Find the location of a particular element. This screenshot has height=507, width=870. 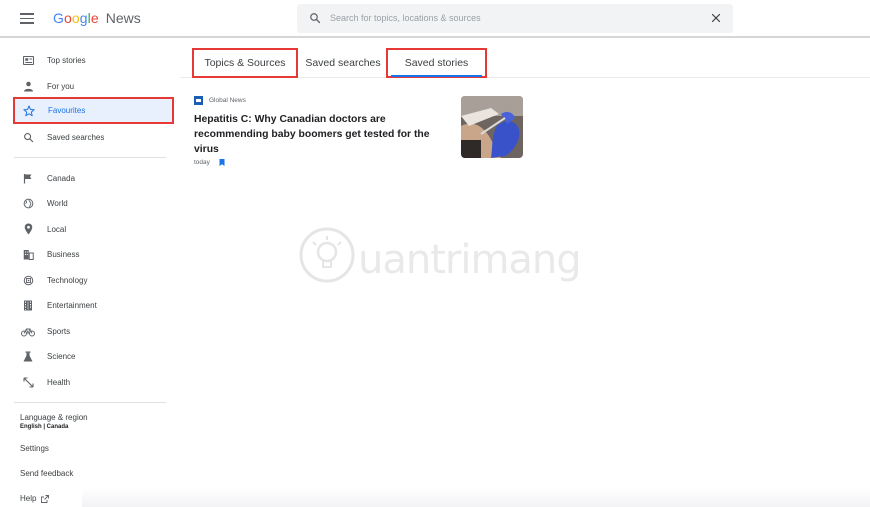

bike-icon is located at coordinates (28, 331).